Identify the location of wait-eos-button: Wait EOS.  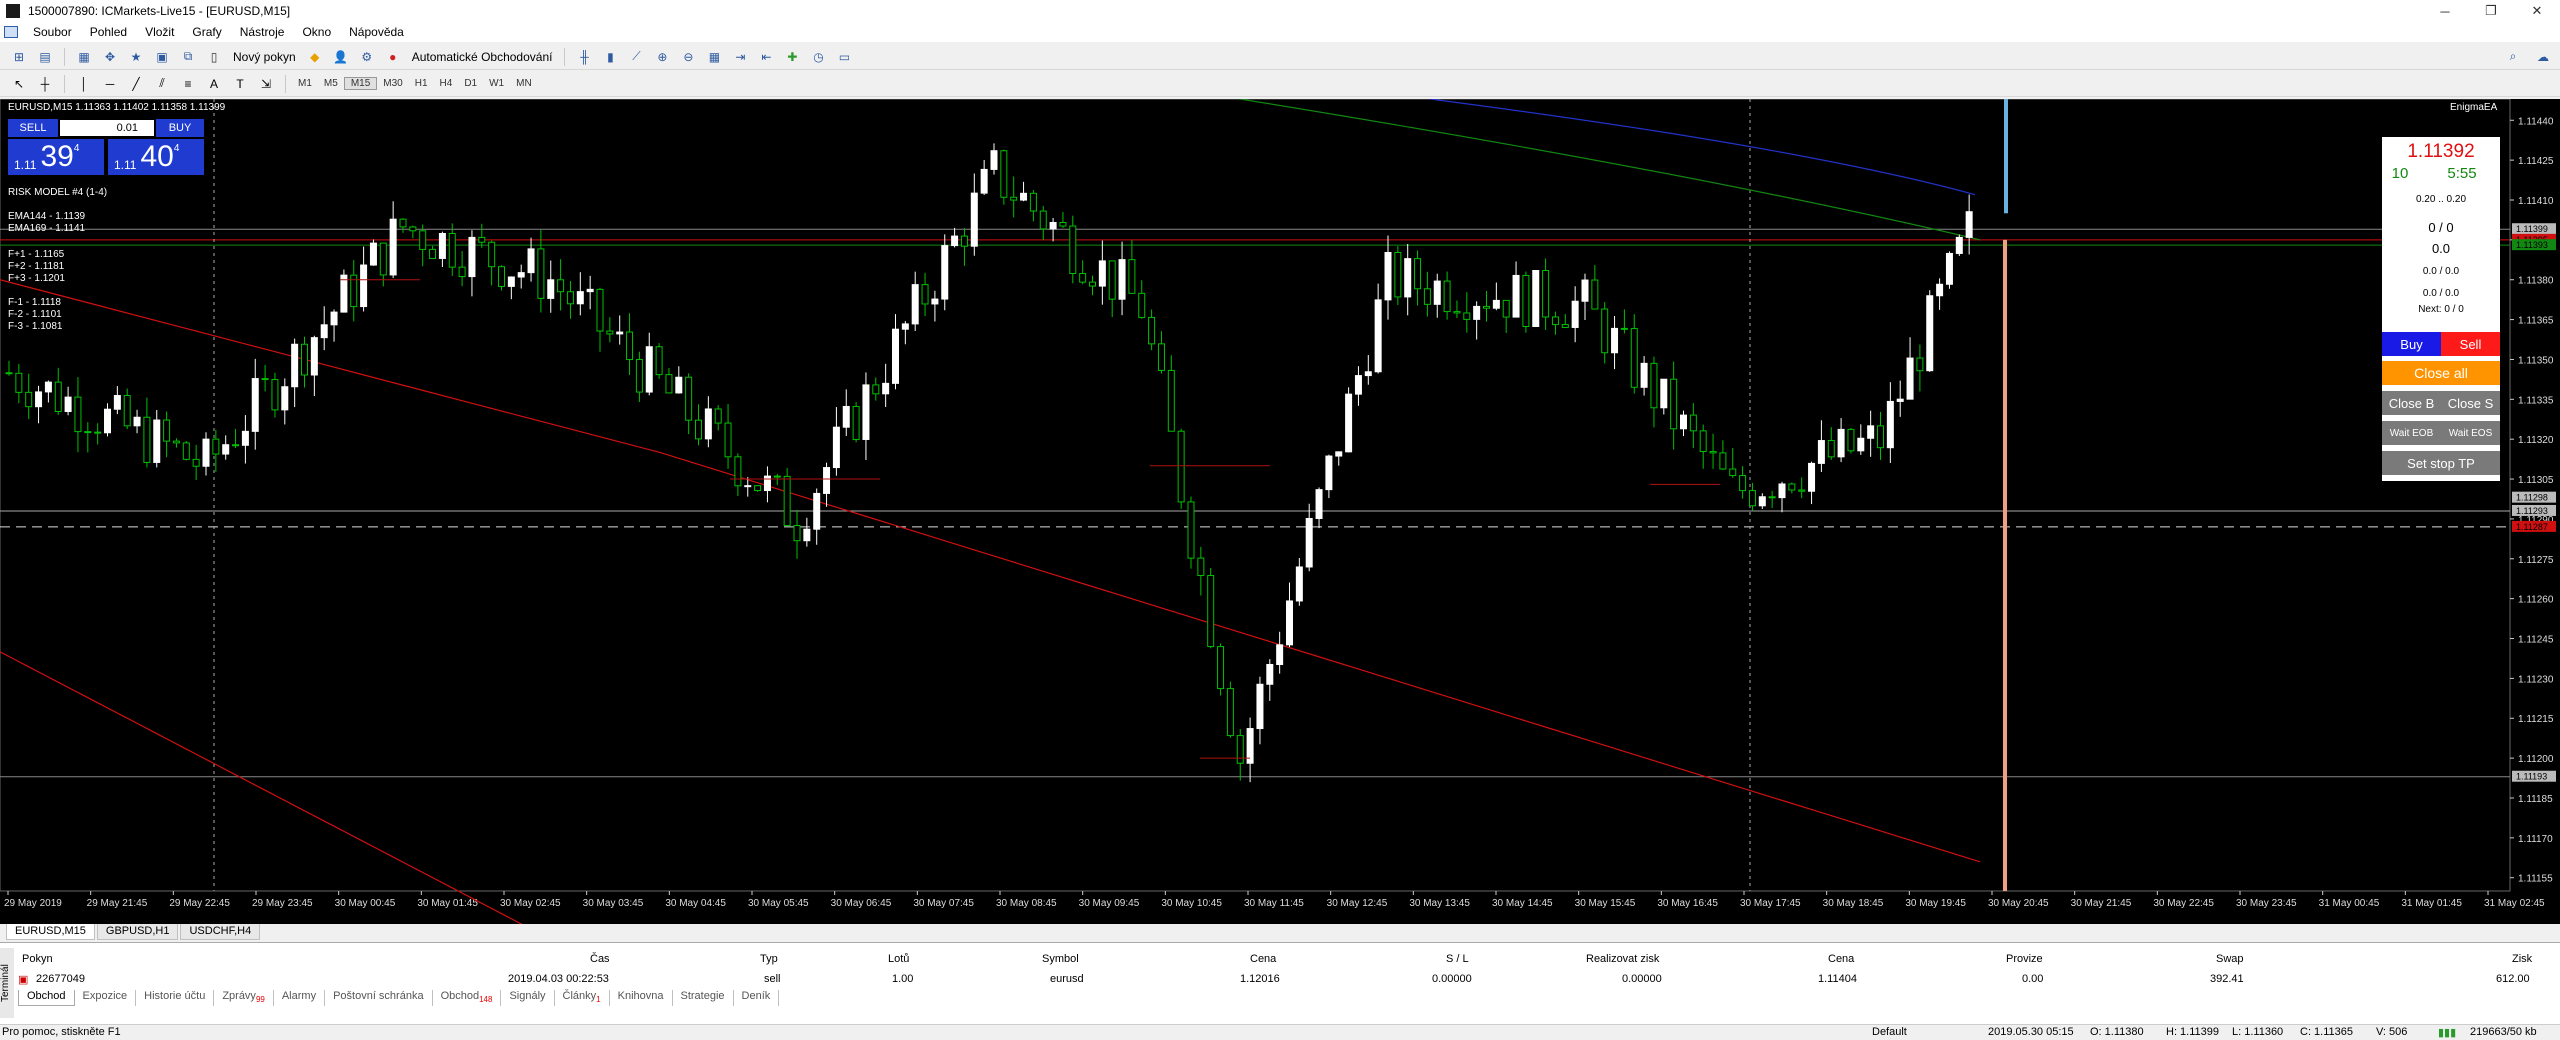
(2470, 433).